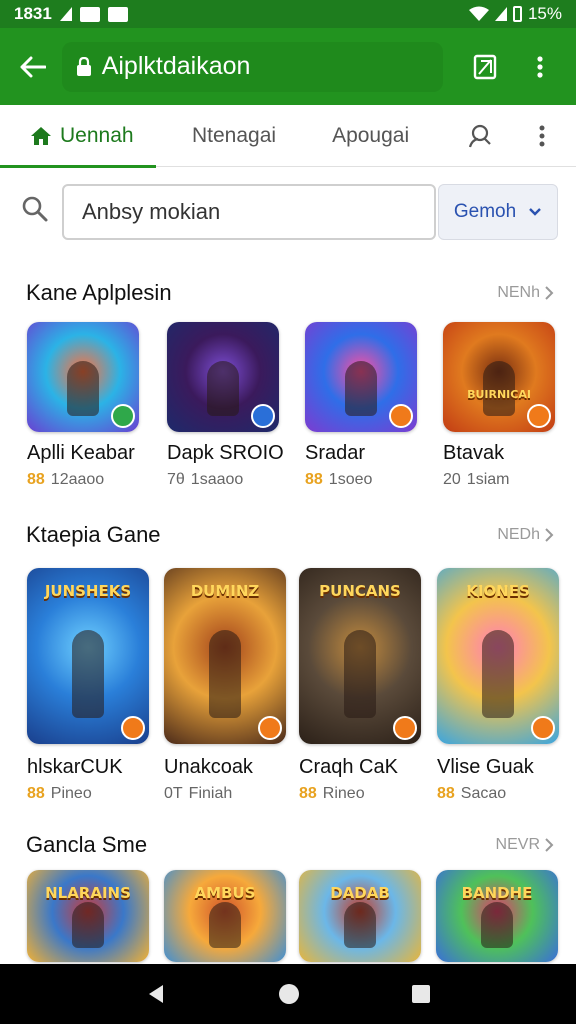  Describe the element at coordinates (252, 66) in the screenshot. I see `url-bar: Aiplktdaikaon` at that location.